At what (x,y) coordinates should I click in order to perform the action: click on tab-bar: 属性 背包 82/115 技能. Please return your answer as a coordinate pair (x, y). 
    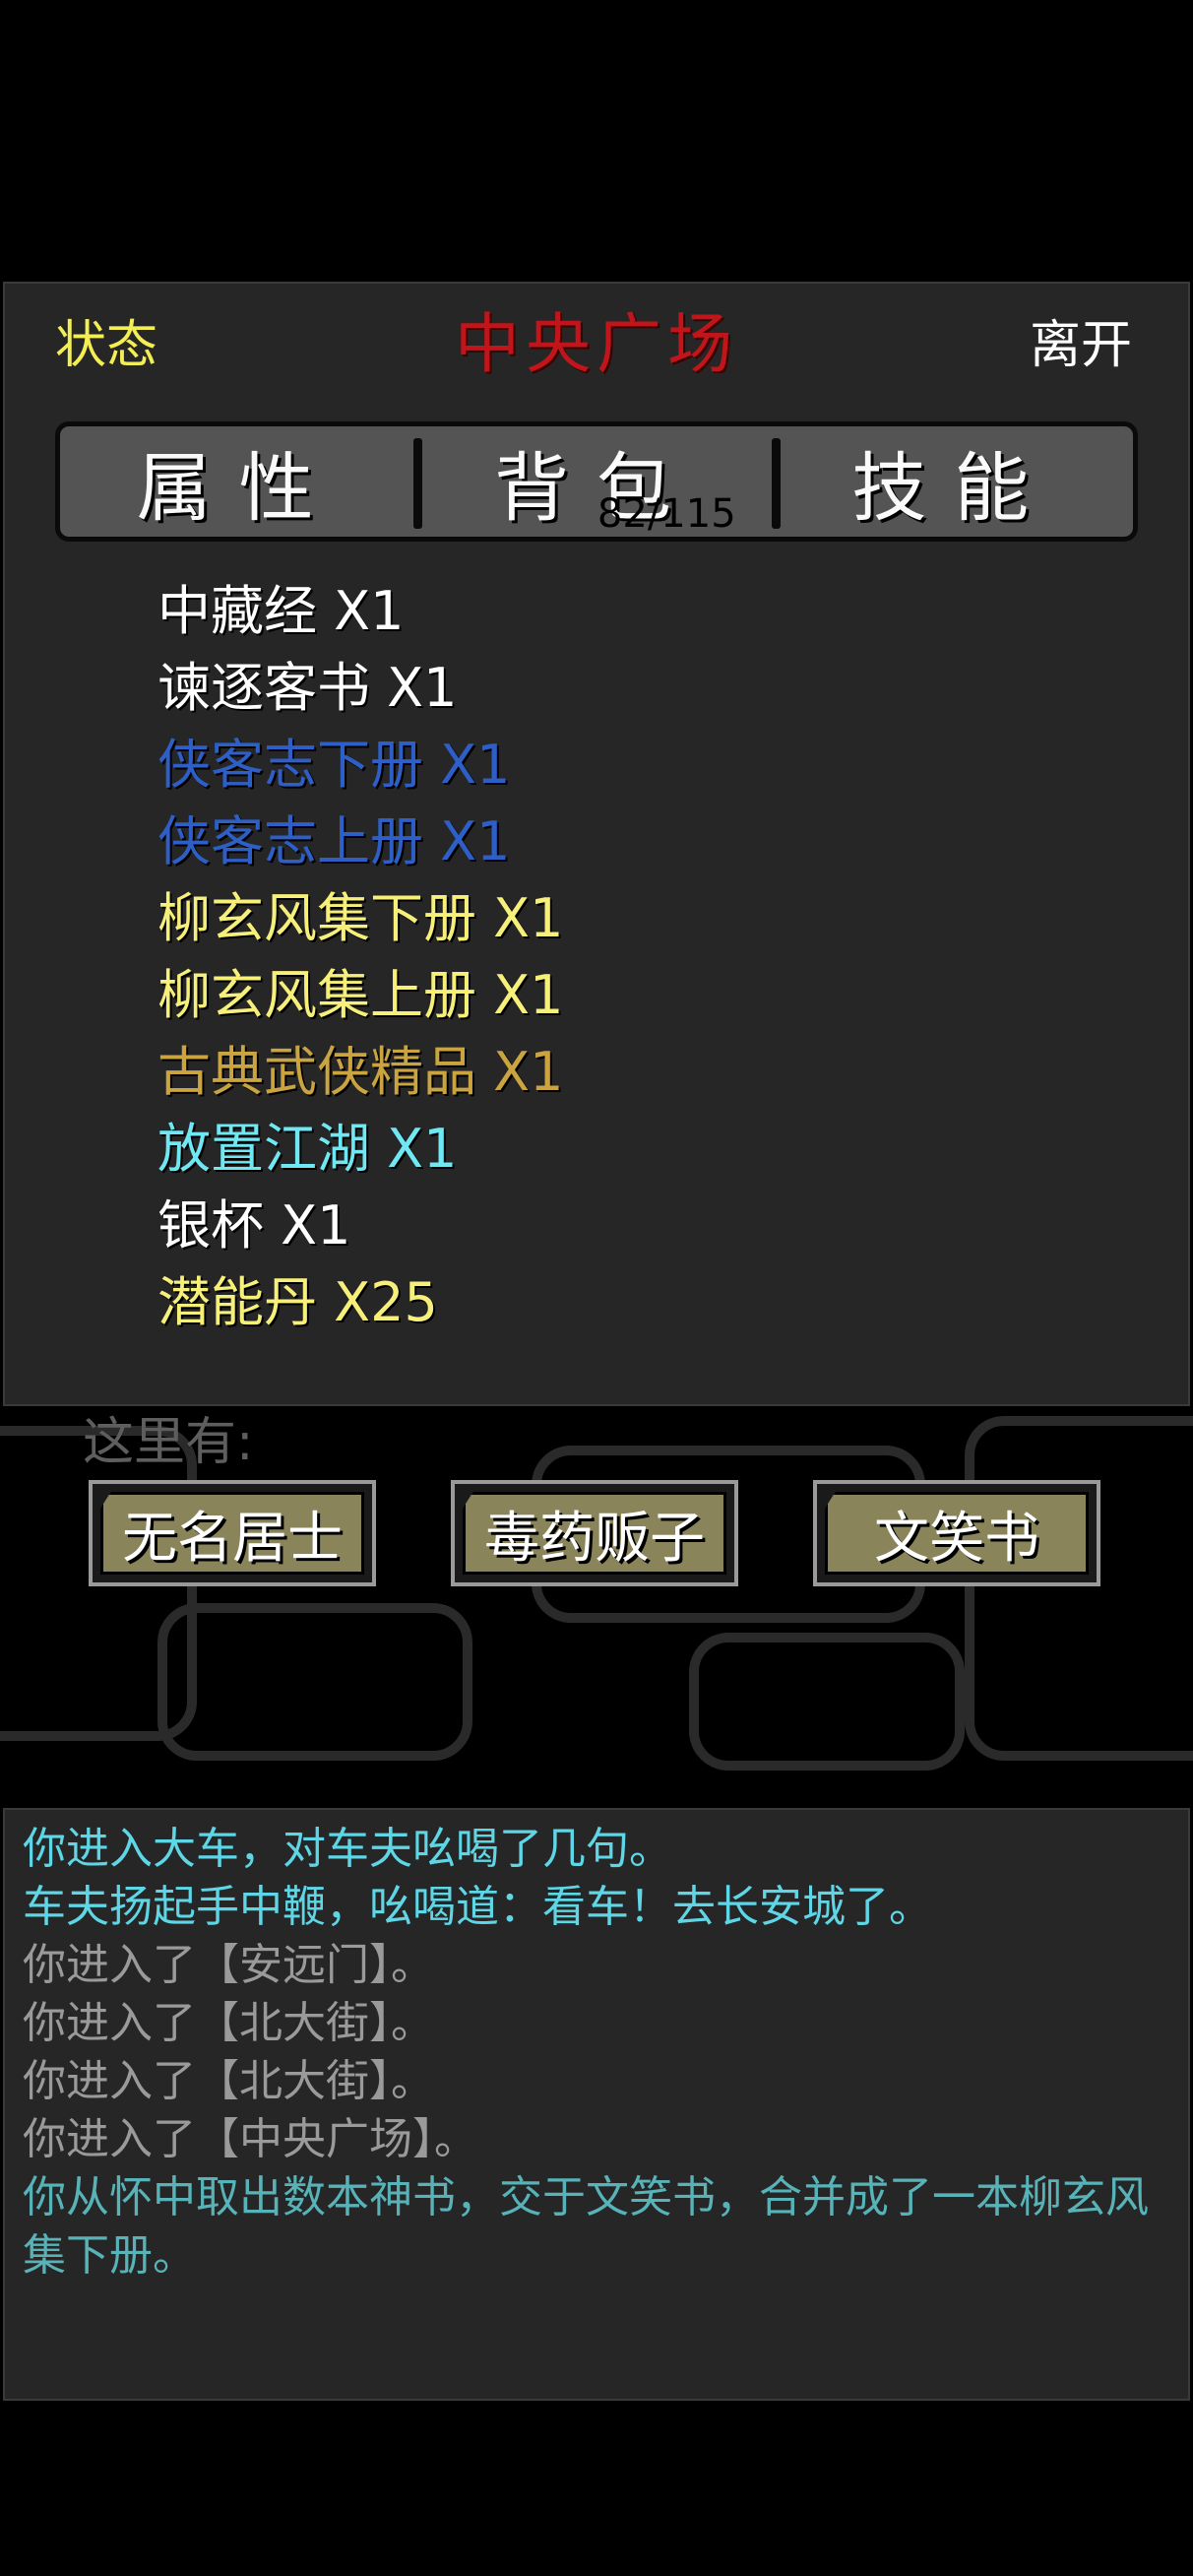
    Looking at the image, I should click on (596, 481).